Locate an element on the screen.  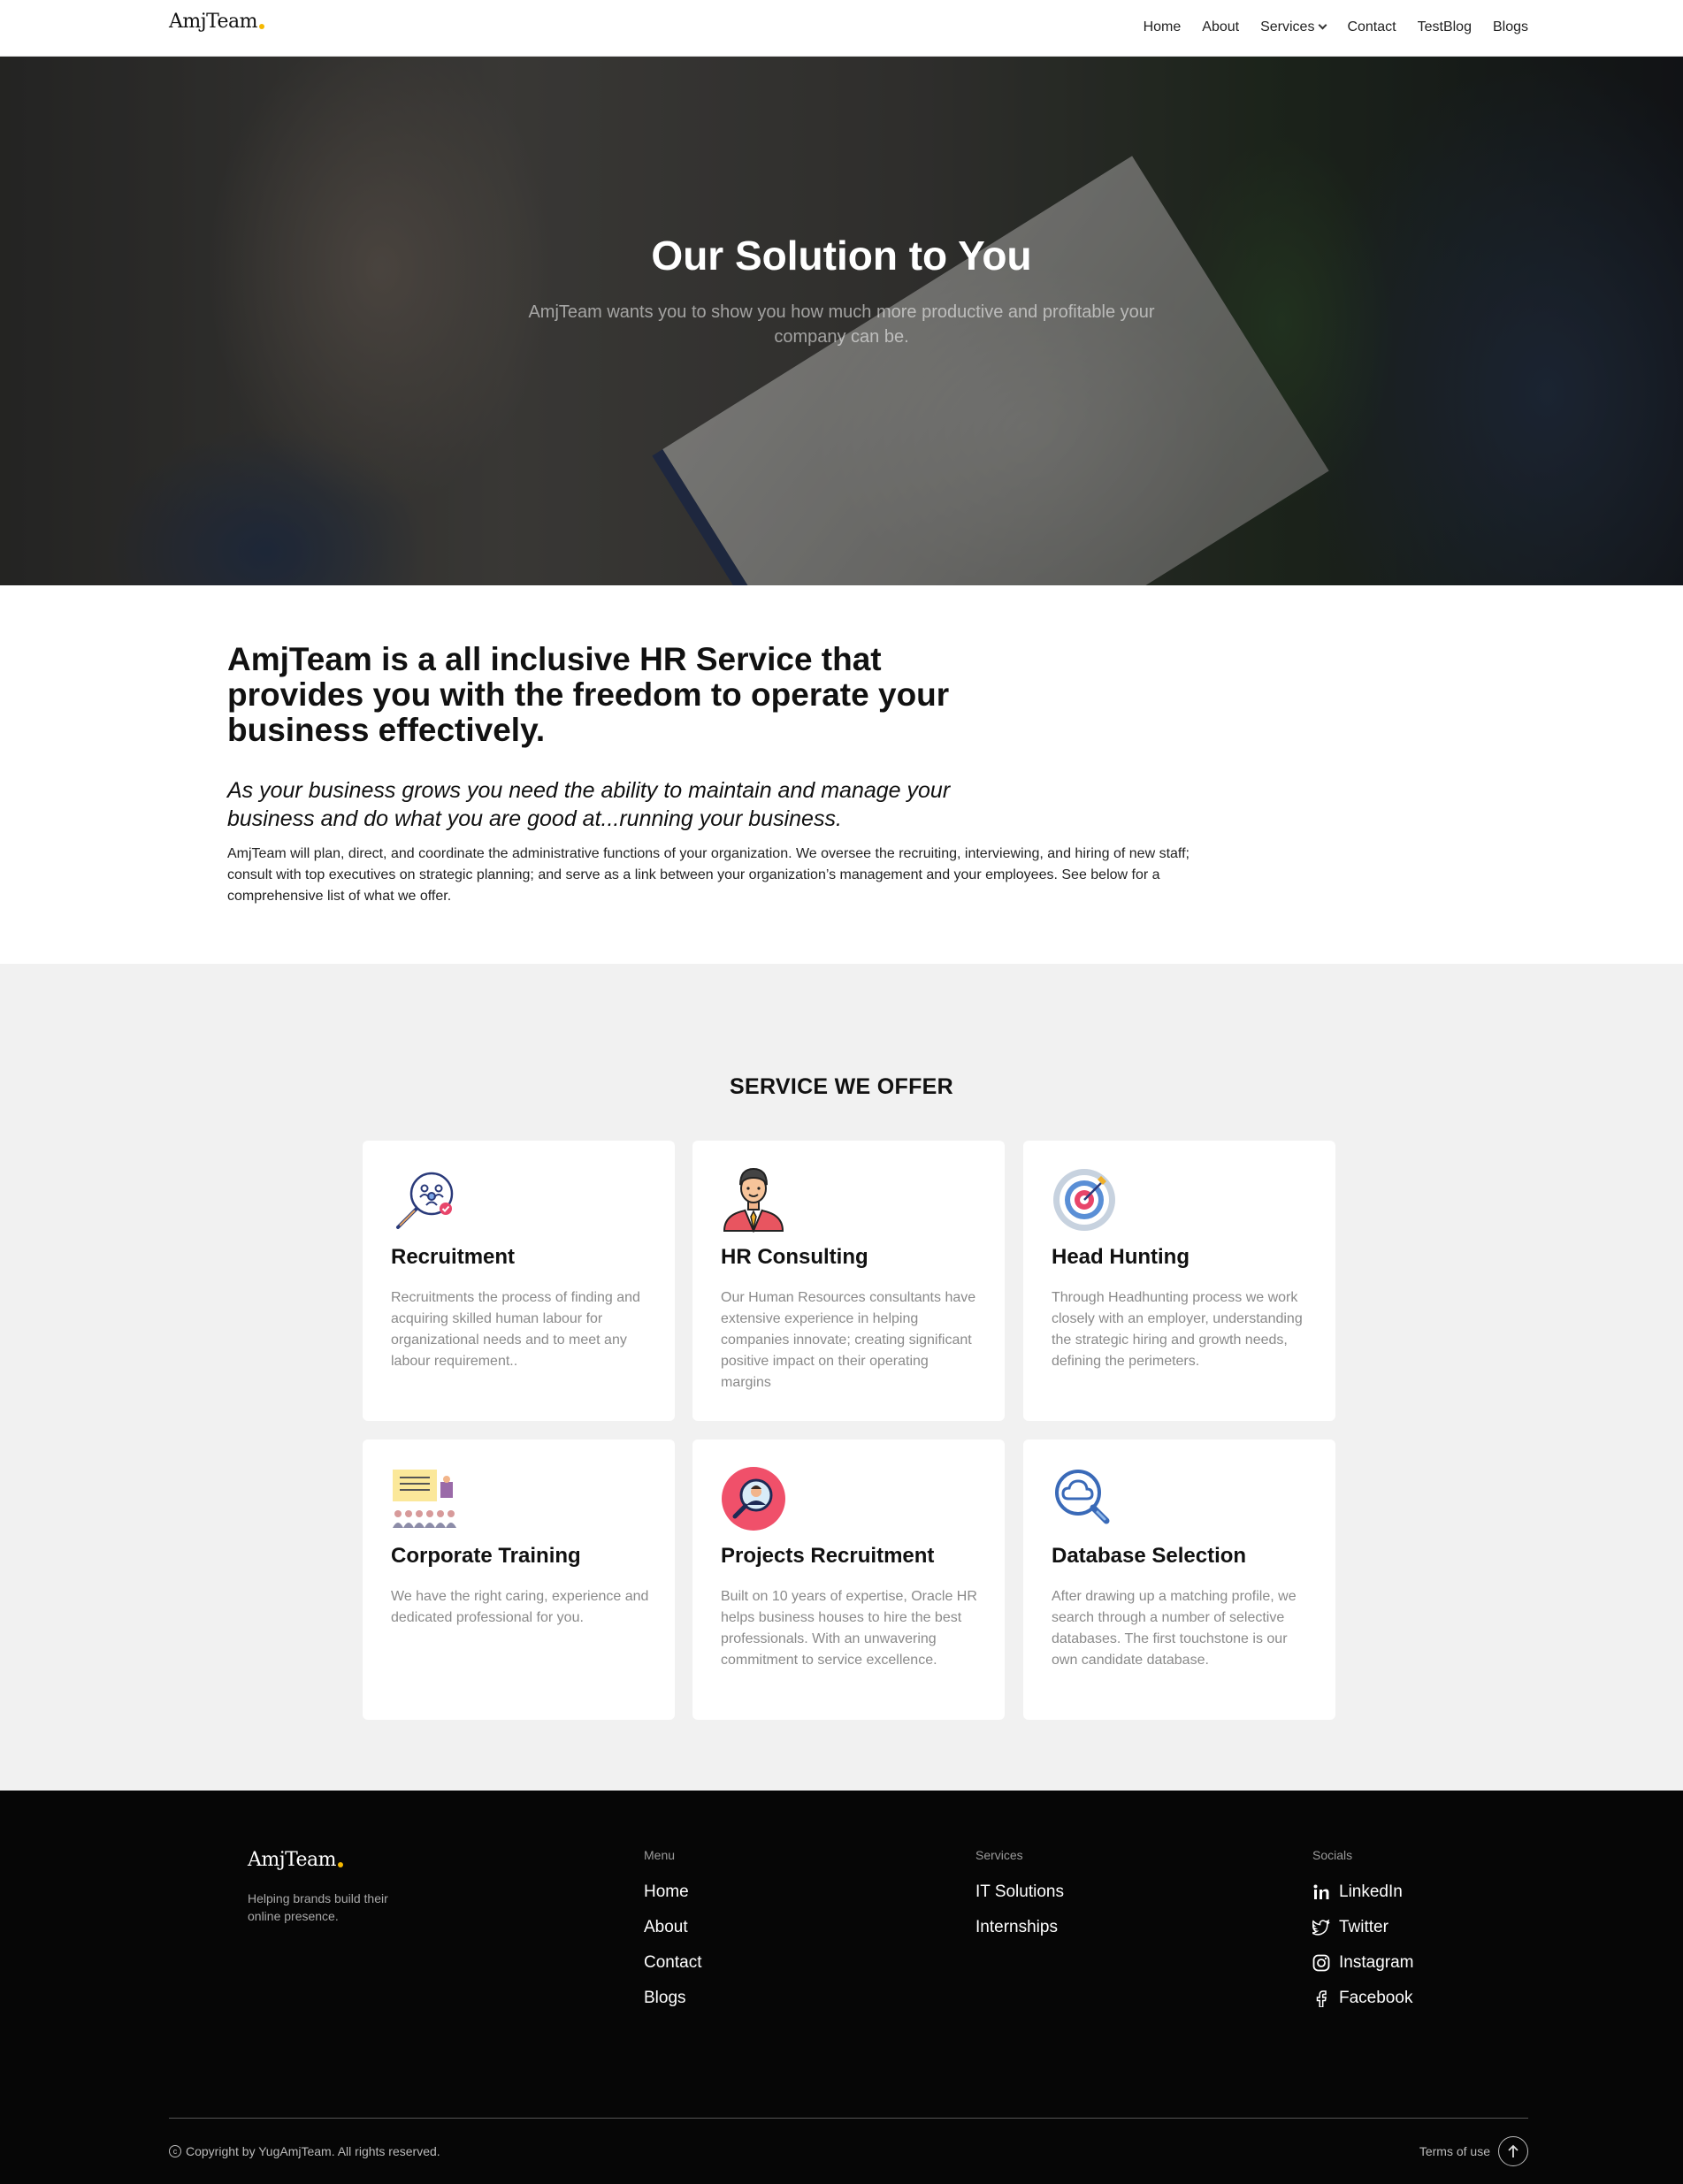
twitter-label: Twitter is located at coordinates (1363, 1927).